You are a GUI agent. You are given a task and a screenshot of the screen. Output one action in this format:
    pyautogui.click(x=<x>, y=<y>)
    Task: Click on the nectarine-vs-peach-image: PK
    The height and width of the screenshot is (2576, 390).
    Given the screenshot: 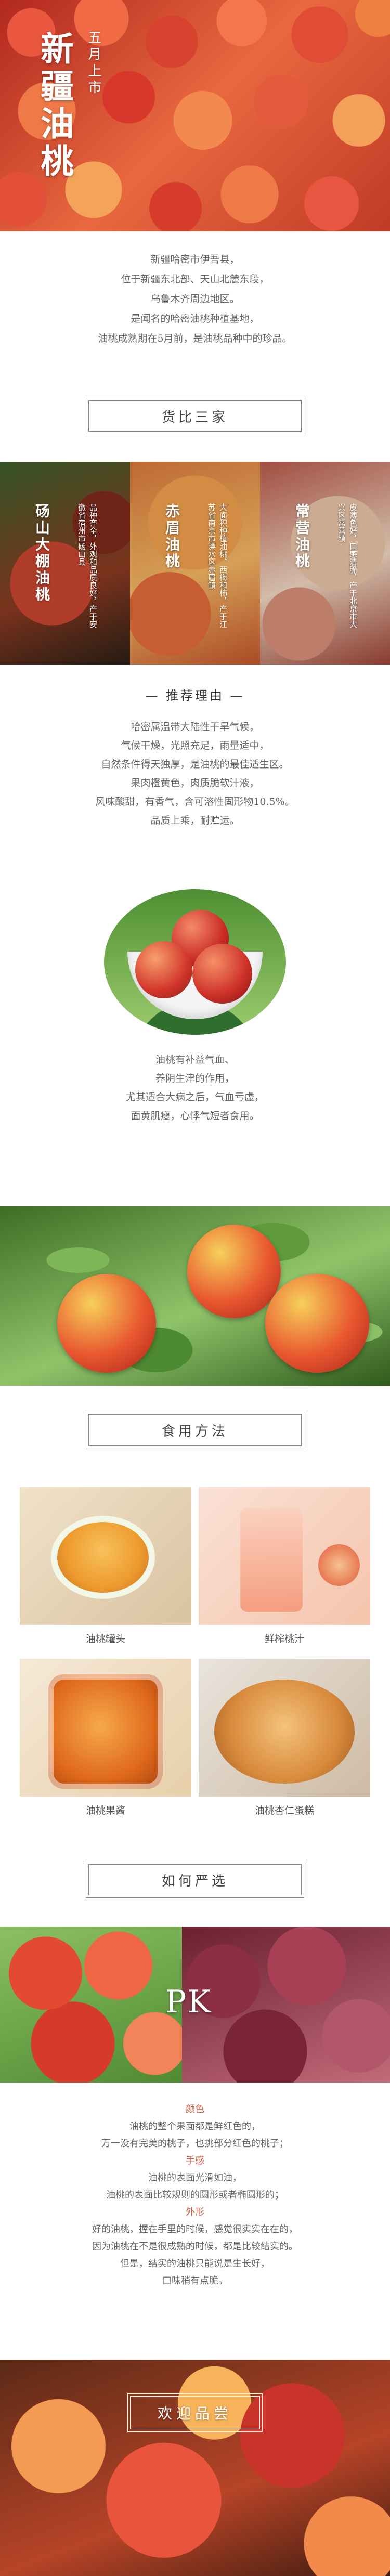 What is the action you would take?
    pyautogui.click(x=195, y=2005)
    